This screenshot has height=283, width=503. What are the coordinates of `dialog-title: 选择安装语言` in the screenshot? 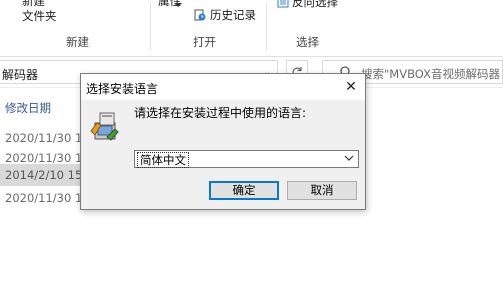 It's located at (122, 89).